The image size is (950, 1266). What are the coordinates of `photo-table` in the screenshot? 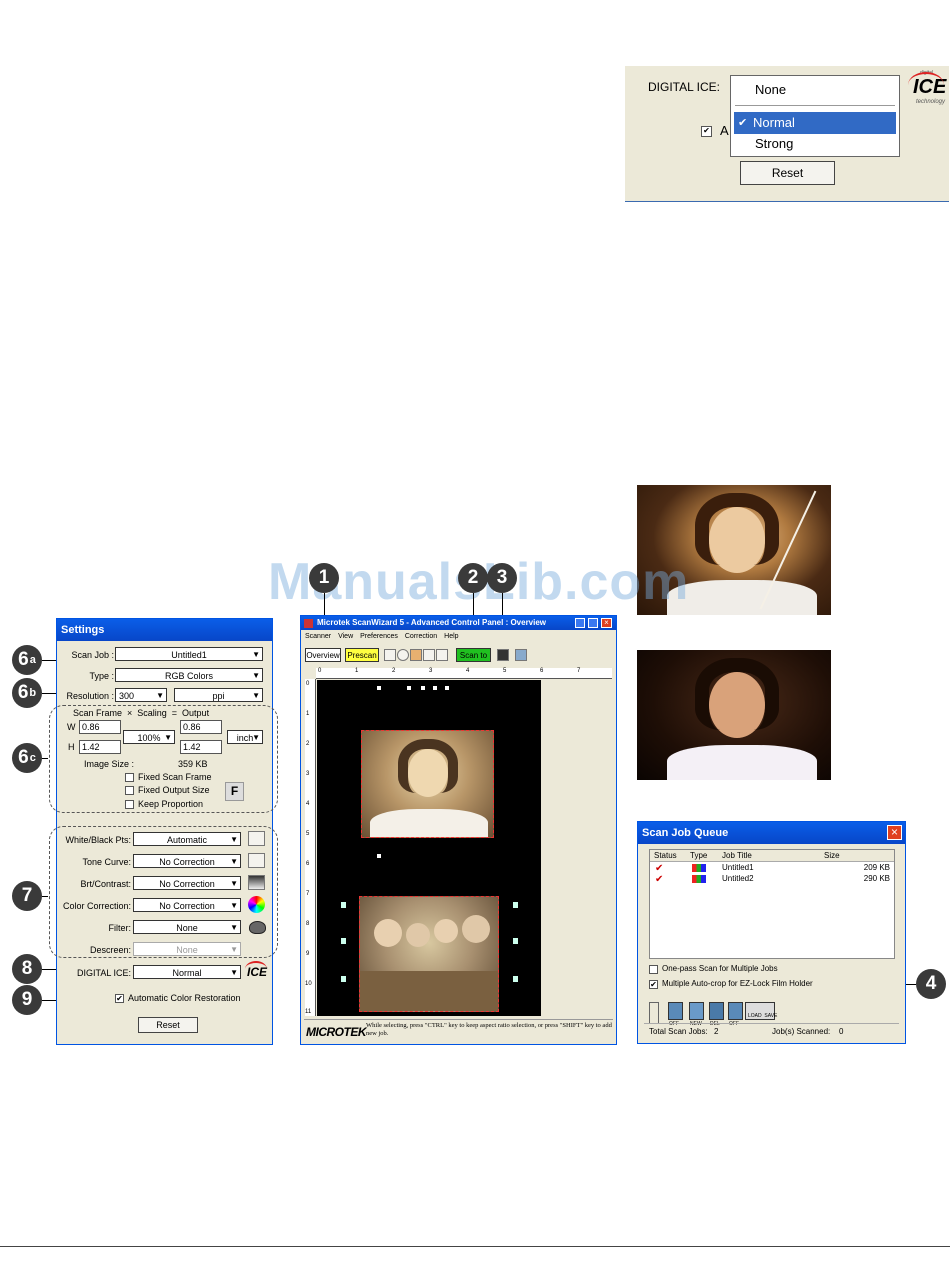 It's located at (429, 991).